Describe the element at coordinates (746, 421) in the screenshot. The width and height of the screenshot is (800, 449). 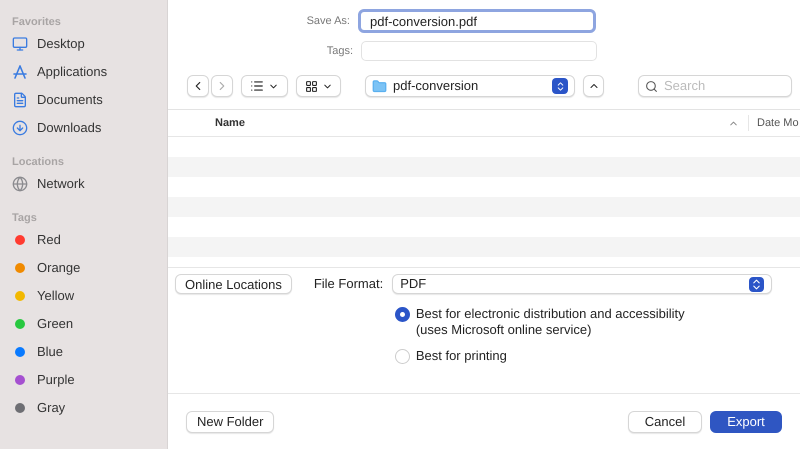
I see `export-button: Export` at that location.